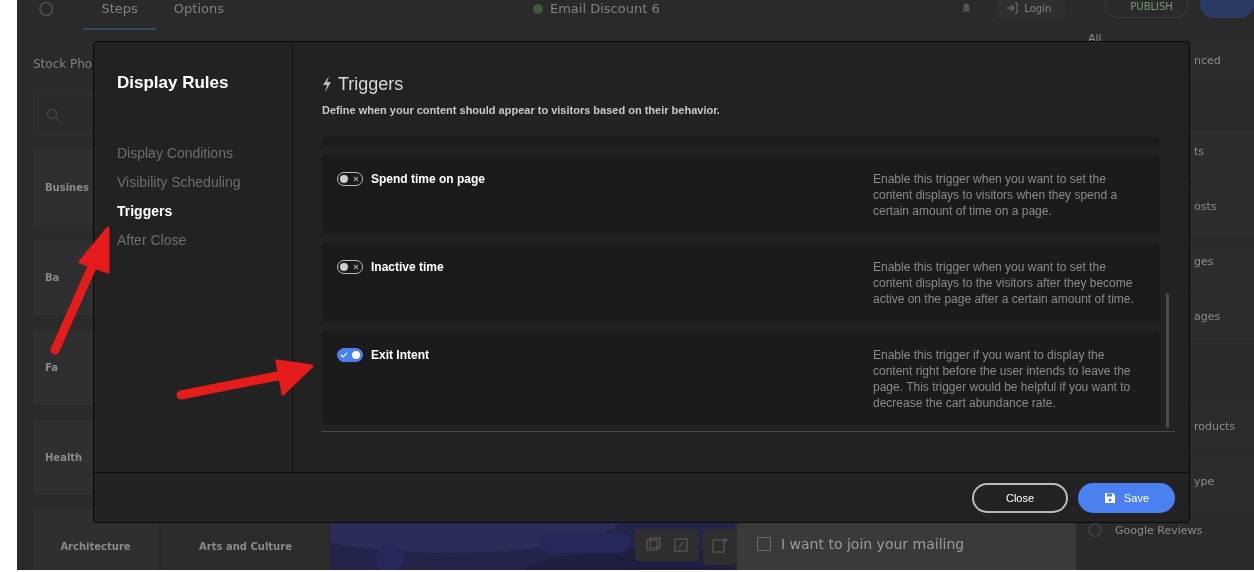 The image size is (1254, 572). What do you see at coordinates (371, 84) in the screenshot?
I see `section-title: Triggers` at bounding box center [371, 84].